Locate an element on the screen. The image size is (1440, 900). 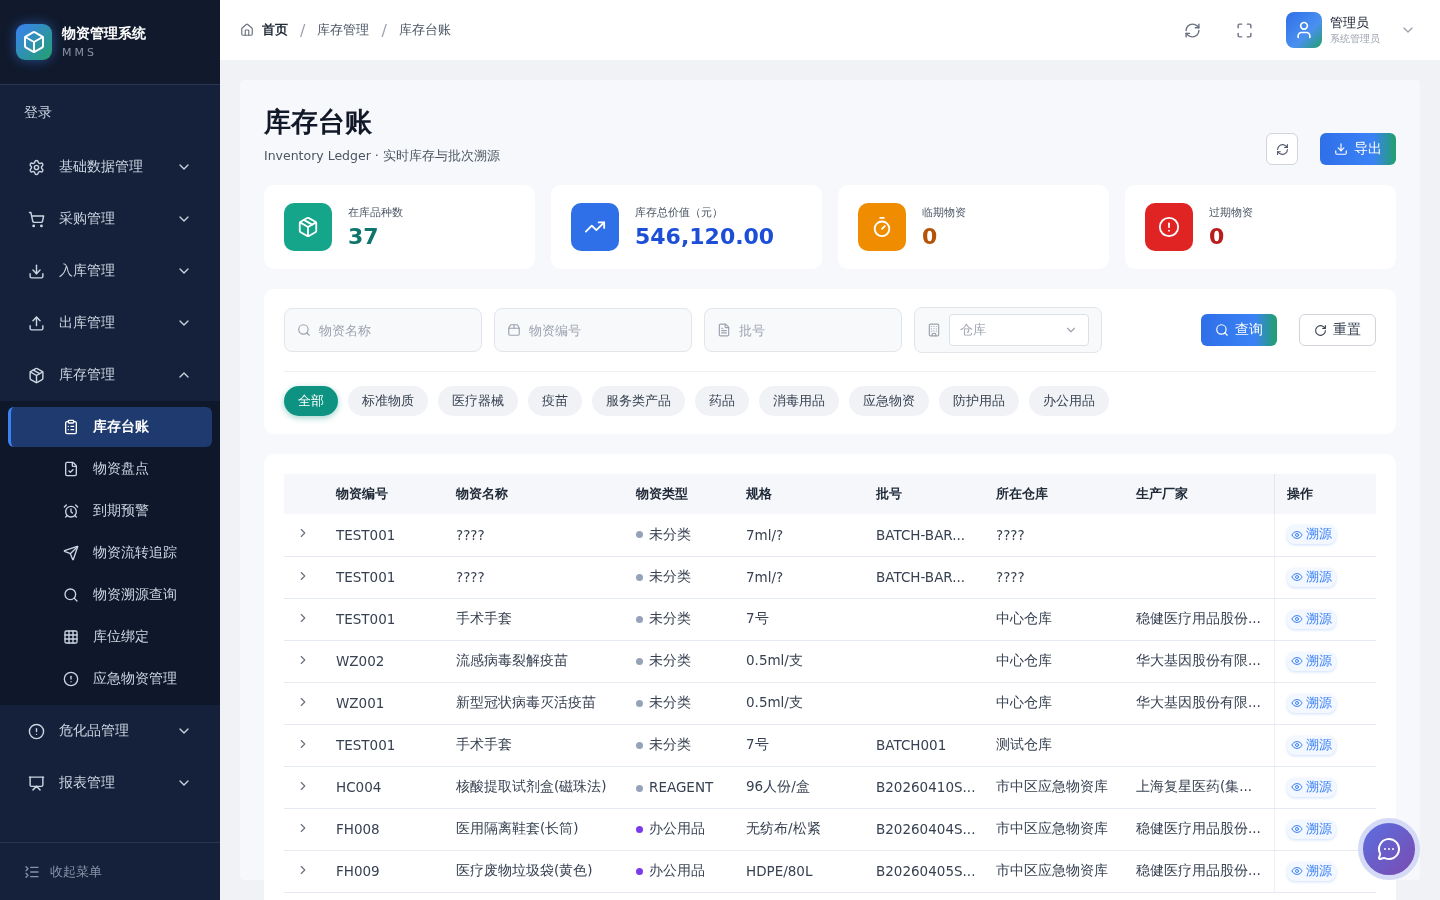
name-field: 物资名称 is located at coordinates (383, 330).